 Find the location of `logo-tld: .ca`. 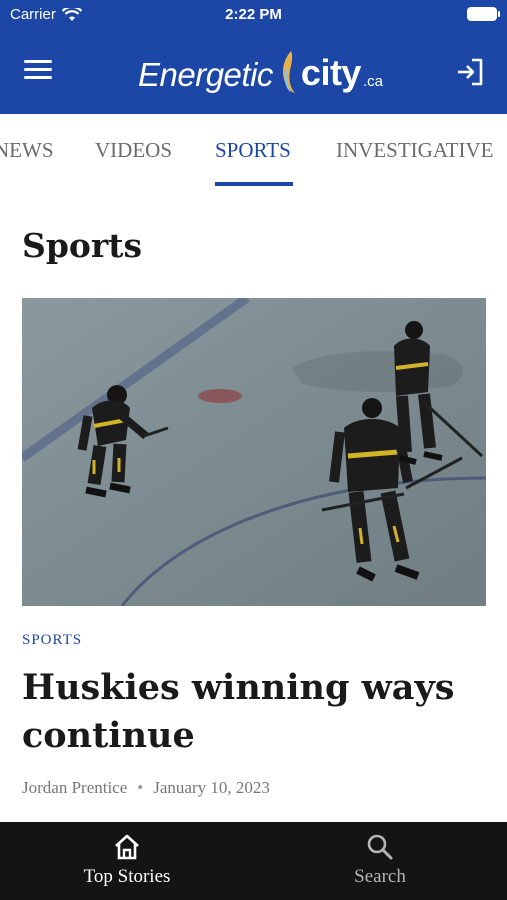

logo-tld: .ca is located at coordinates (372, 81).